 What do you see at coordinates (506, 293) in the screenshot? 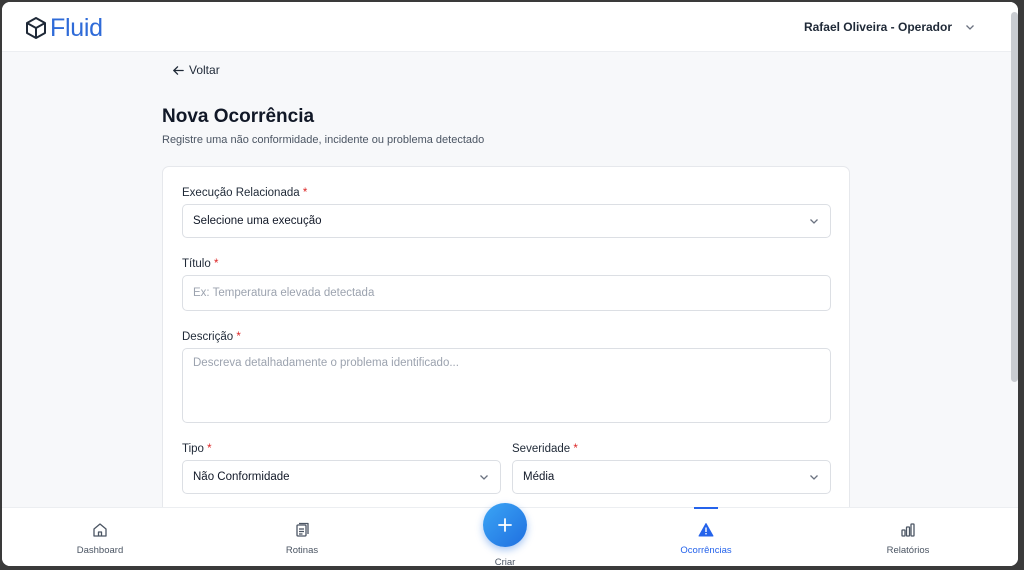
I see `titulo-input` at bounding box center [506, 293].